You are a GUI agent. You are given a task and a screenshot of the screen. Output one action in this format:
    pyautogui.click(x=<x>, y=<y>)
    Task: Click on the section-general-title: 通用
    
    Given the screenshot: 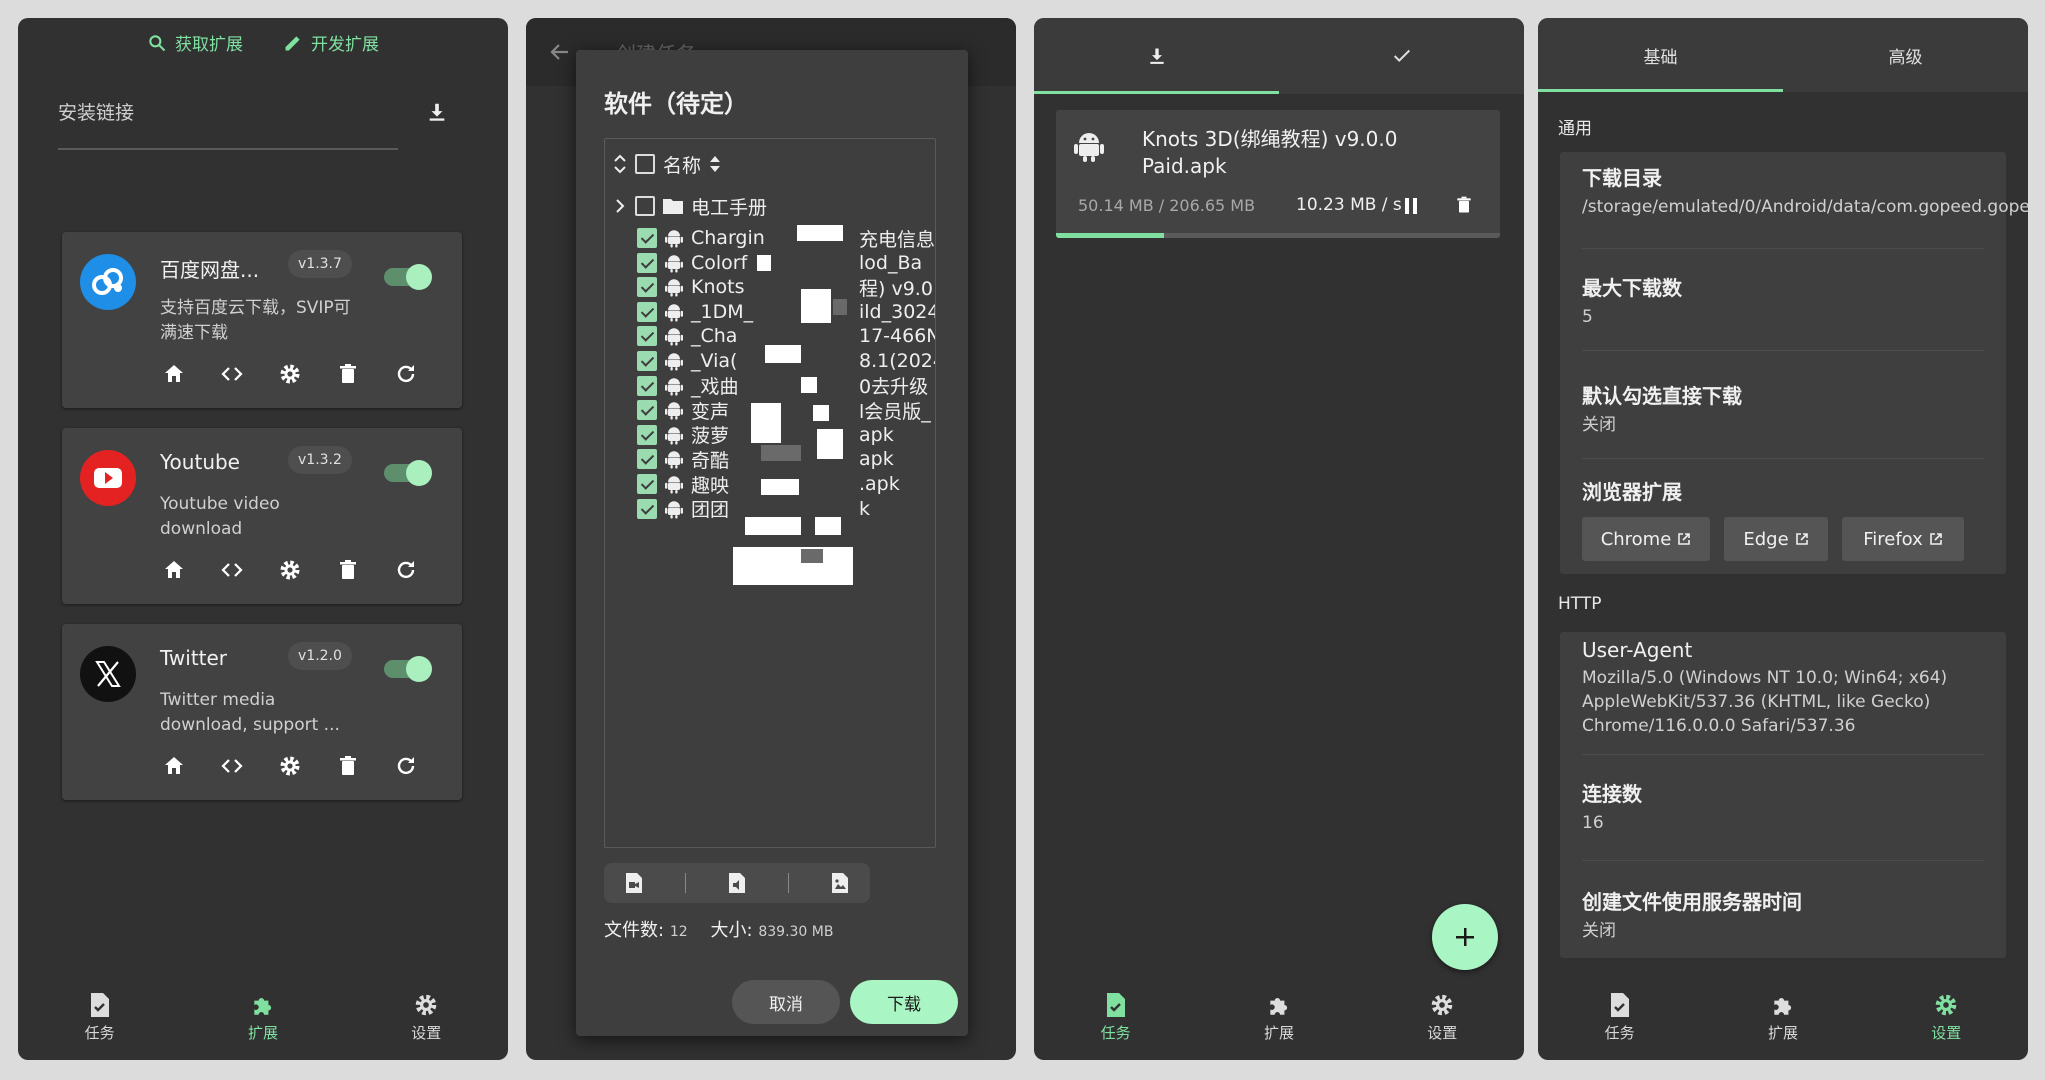 What is the action you would take?
    pyautogui.click(x=1575, y=129)
    